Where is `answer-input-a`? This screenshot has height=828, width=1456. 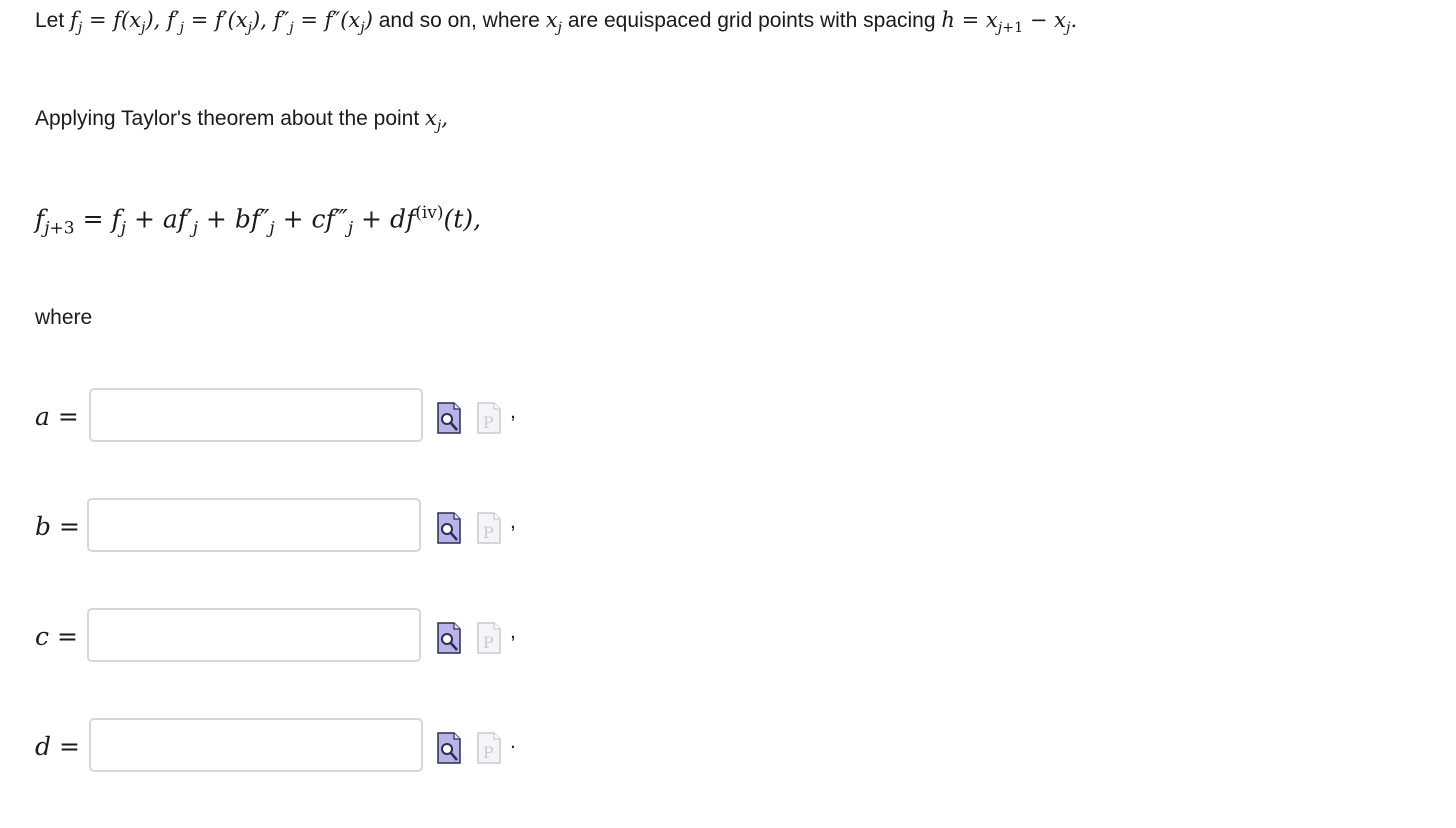
answer-input-a is located at coordinates (256, 415).